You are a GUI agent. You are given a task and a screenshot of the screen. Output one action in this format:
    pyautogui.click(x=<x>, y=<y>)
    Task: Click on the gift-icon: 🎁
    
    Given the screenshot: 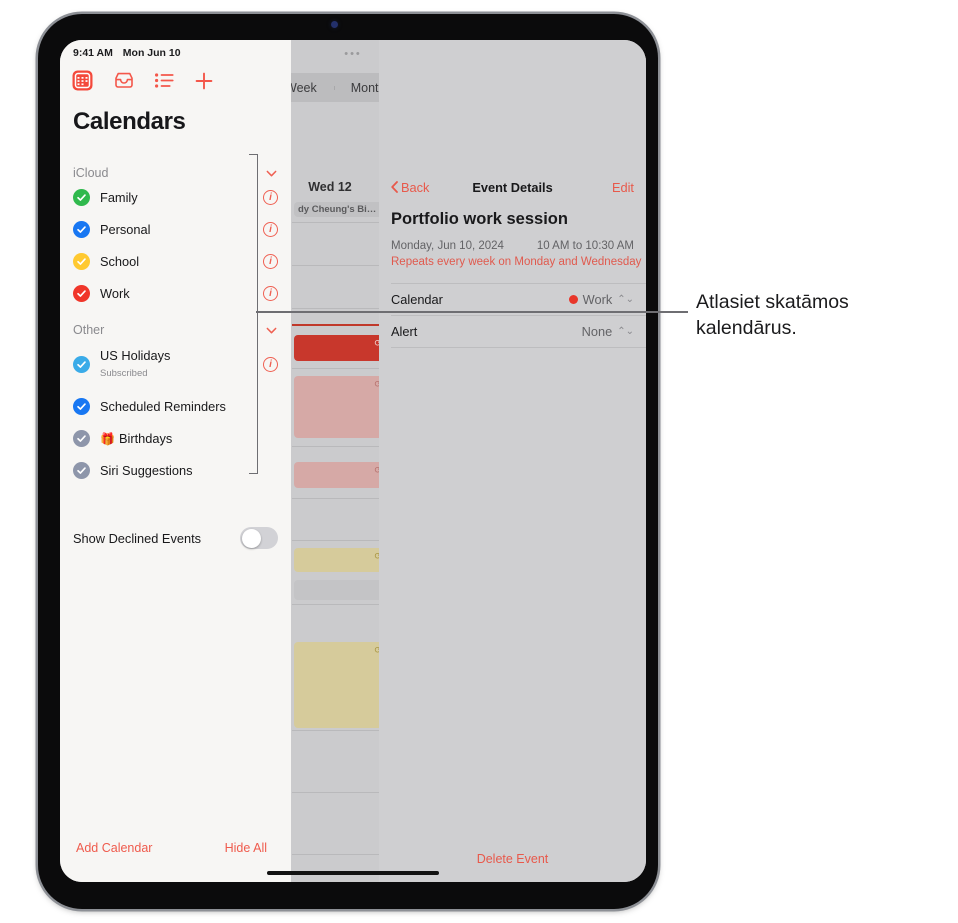 What is the action you would take?
    pyautogui.click(x=107, y=438)
    